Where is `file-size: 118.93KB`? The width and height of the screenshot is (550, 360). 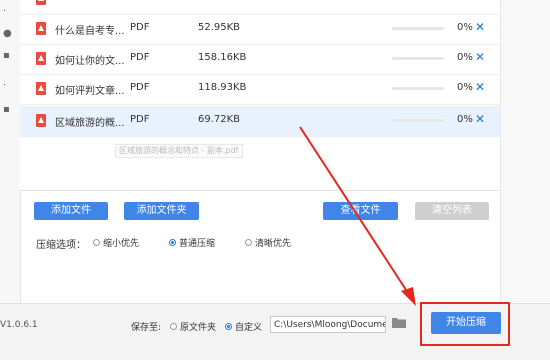 file-size: 118.93KB is located at coordinates (222, 87).